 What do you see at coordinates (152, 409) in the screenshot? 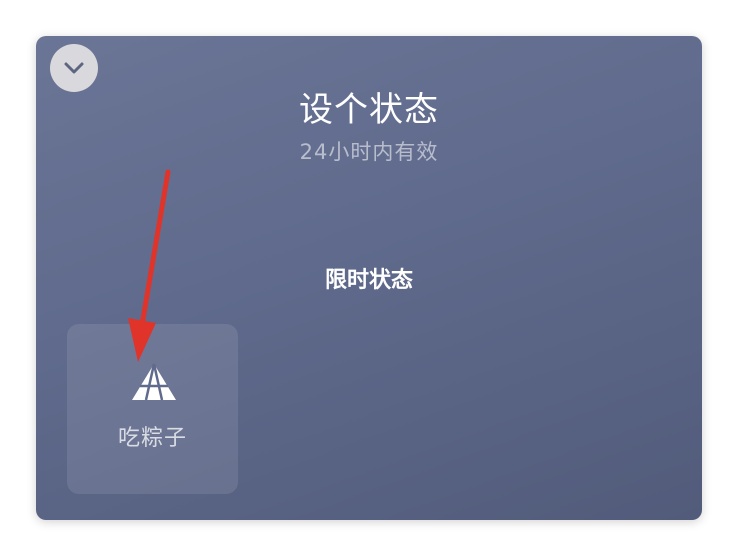
I see `status-option-eat-zongzi: 吃粽子` at bounding box center [152, 409].